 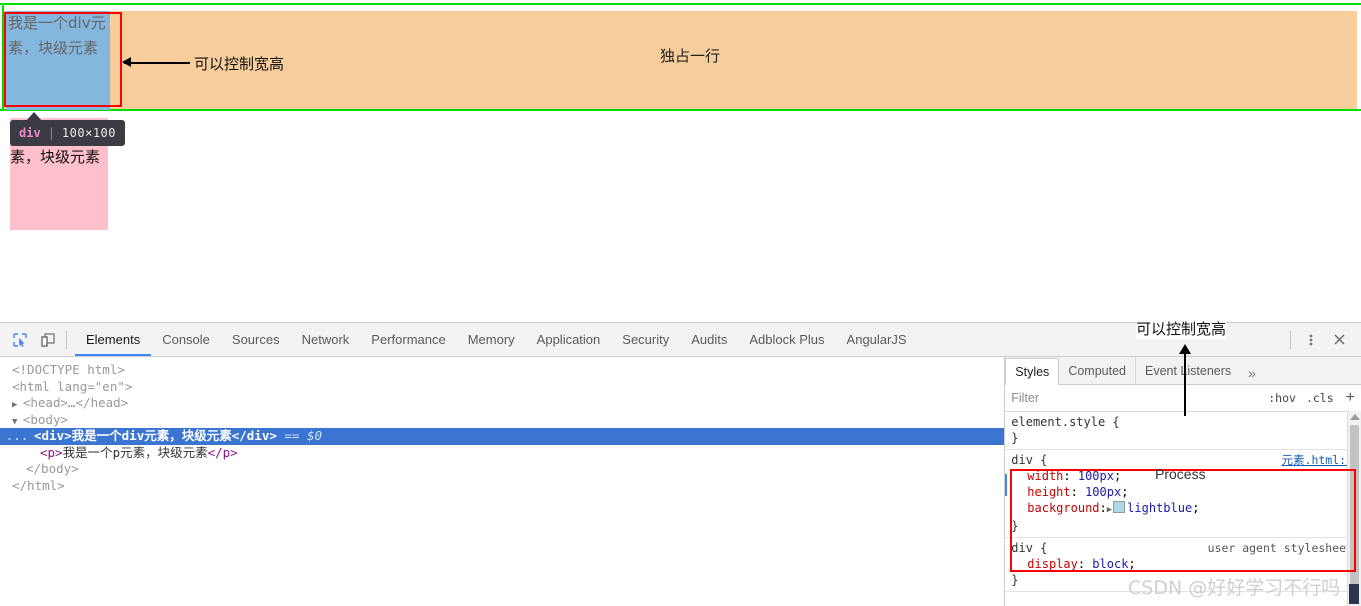 What do you see at coordinates (126, 62) in the screenshot?
I see `annotation-arrow-head` at bounding box center [126, 62].